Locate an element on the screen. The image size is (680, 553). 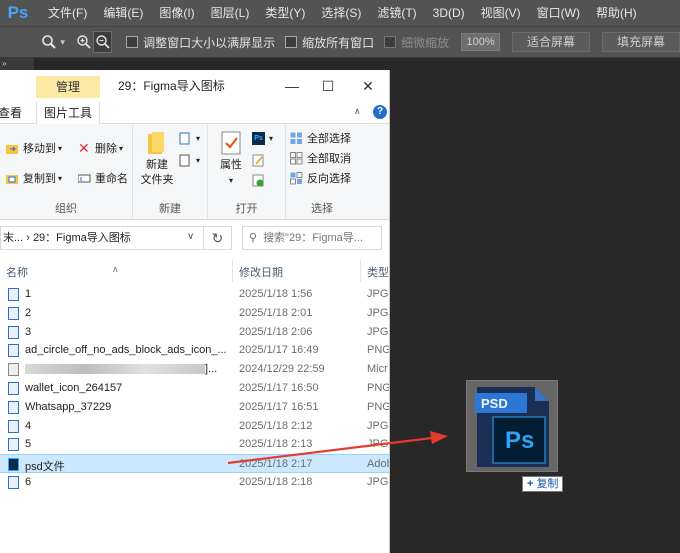
column-modified: 修改日期 is located at coordinates (261, 272).